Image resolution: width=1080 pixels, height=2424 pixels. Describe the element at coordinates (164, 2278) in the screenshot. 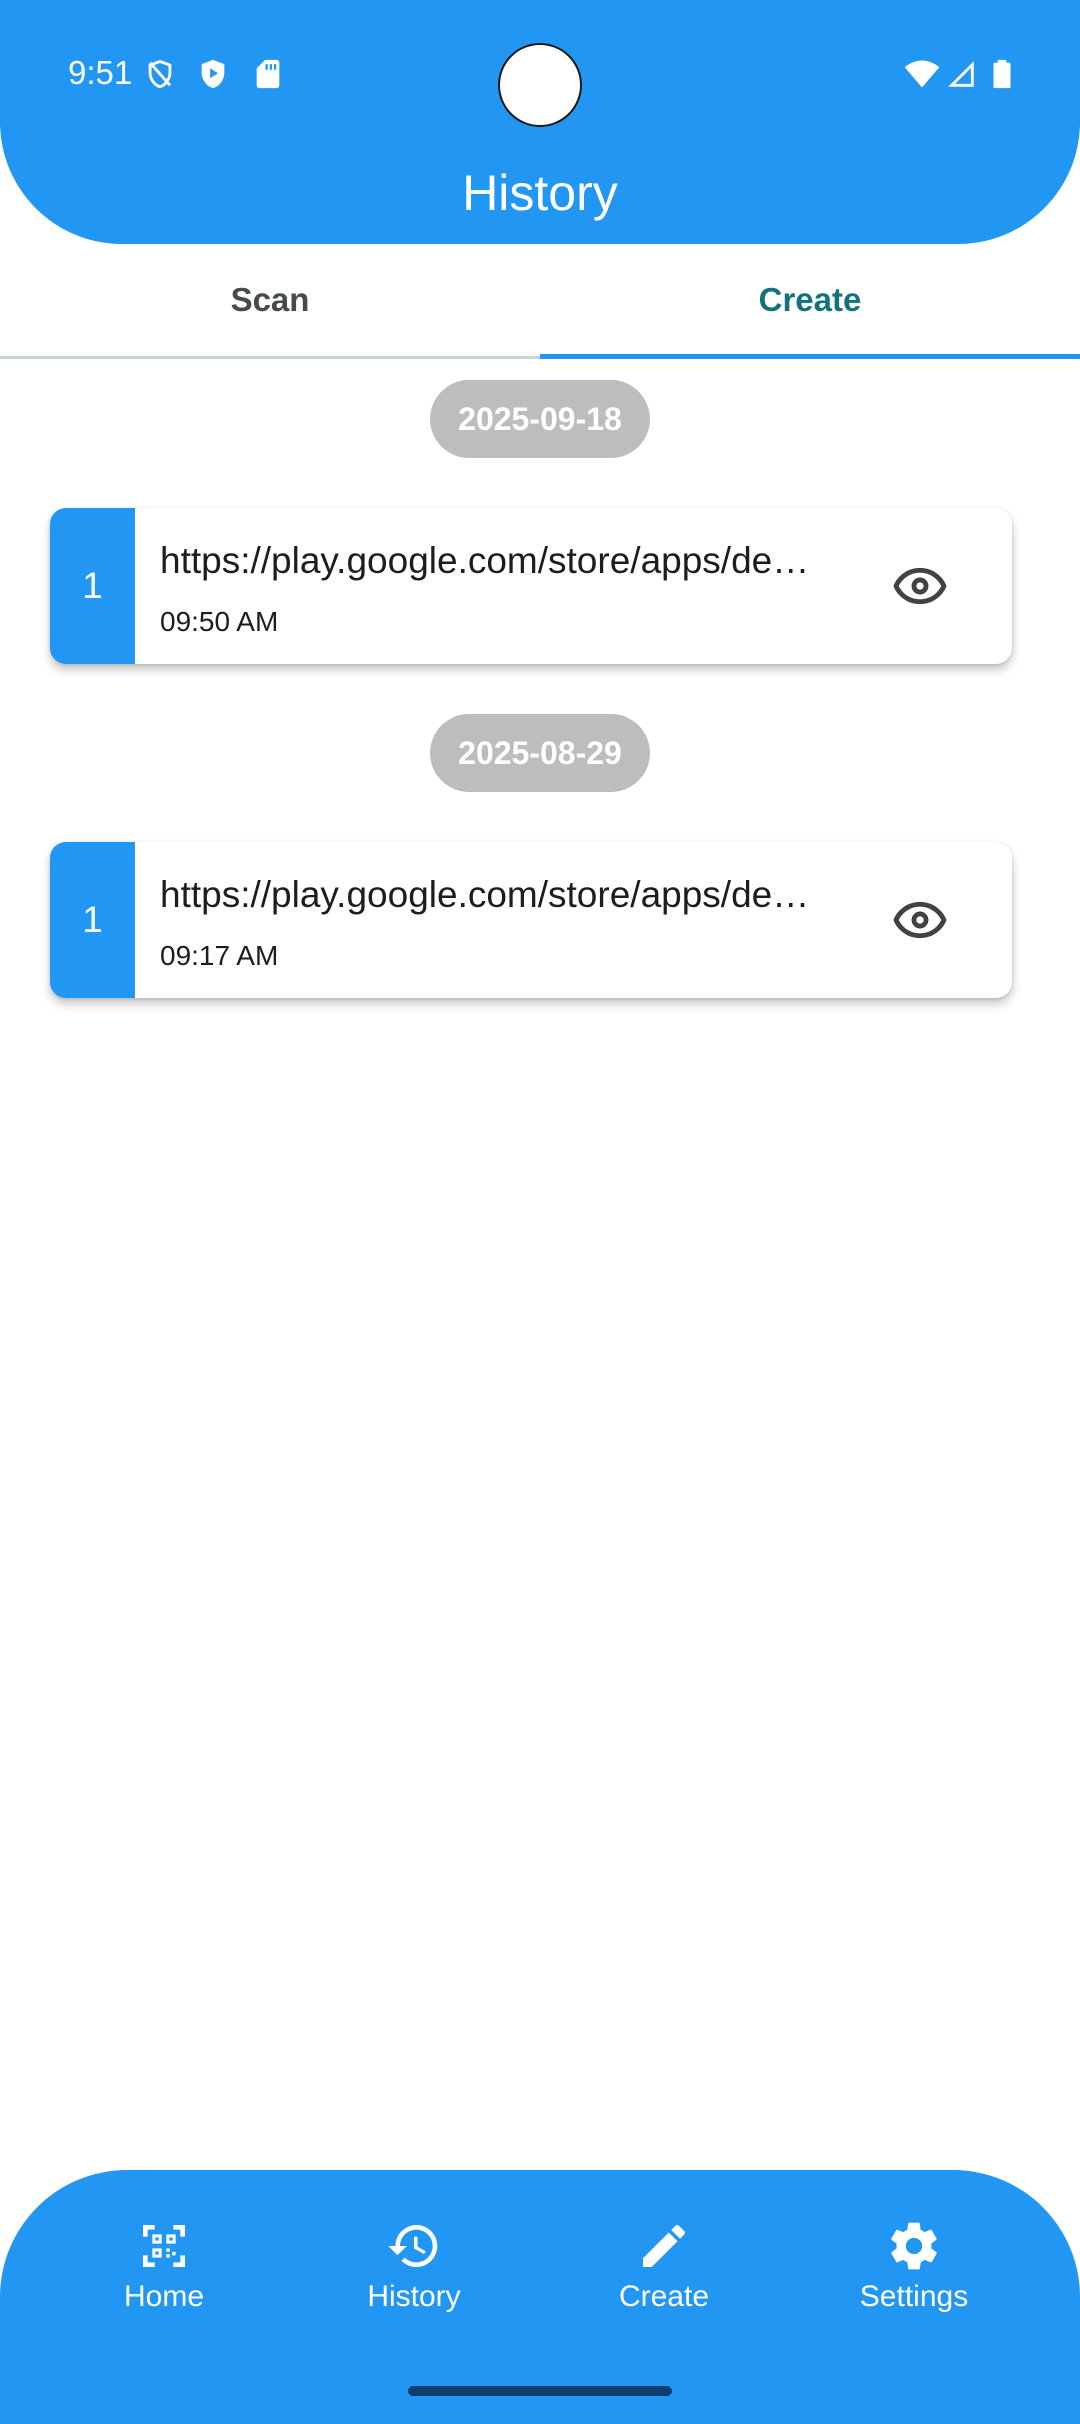

I see `nav-home: Home` at that location.